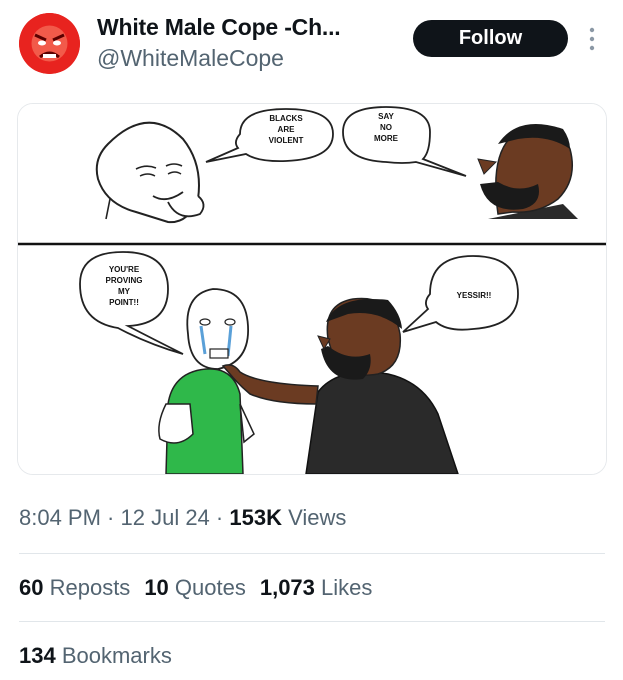 The height and width of the screenshot is (680, 623). I want to click on engagement-stats: 60 Reposts 10 Quotes 1,073 Likes, so click(202, 588).